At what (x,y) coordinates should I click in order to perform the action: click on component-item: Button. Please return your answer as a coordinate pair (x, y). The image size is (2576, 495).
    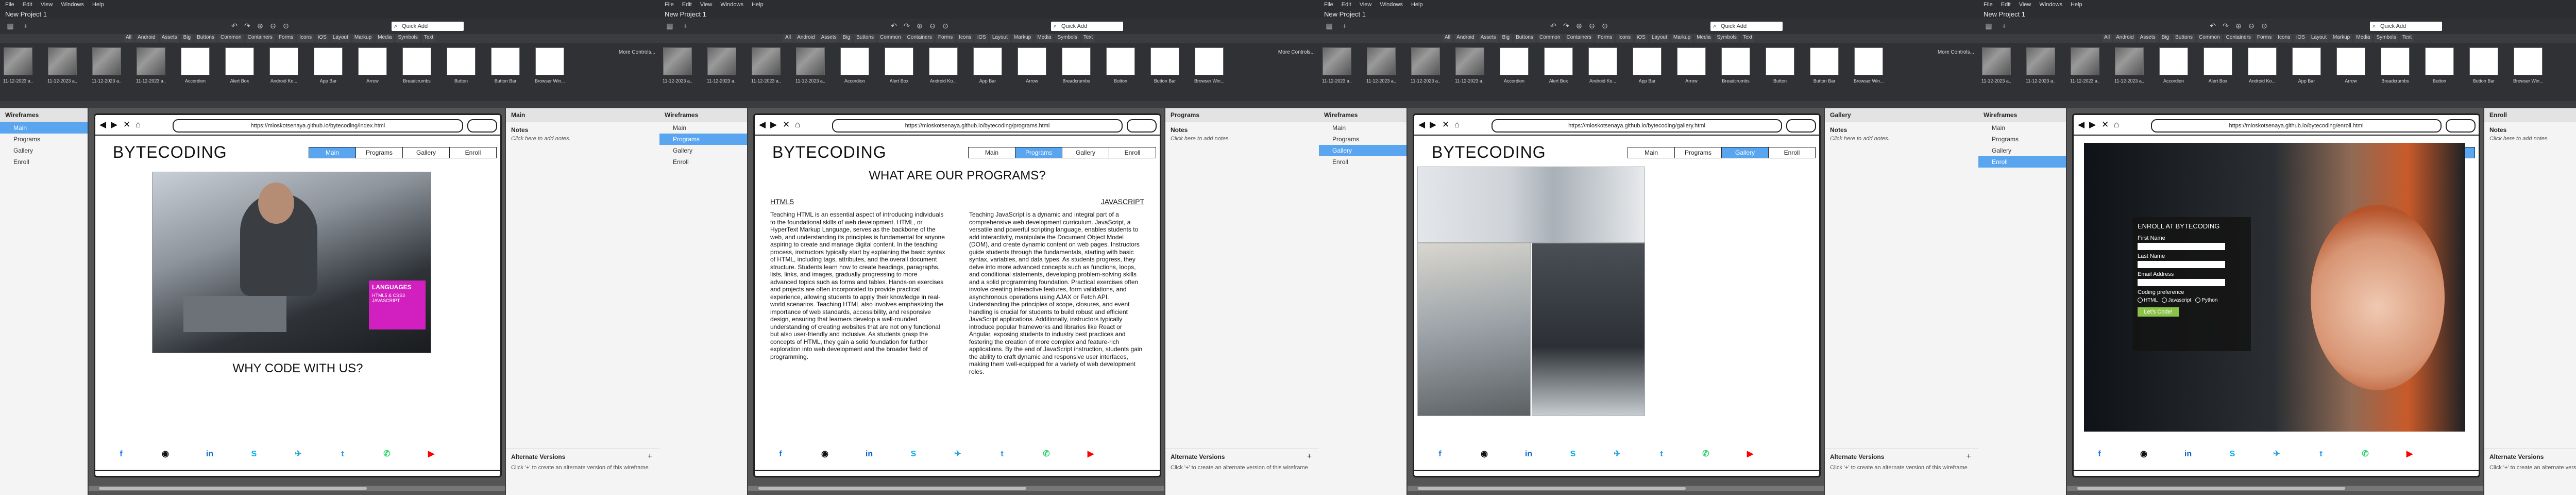
    Looking at the image, I should click on (1780, 68).